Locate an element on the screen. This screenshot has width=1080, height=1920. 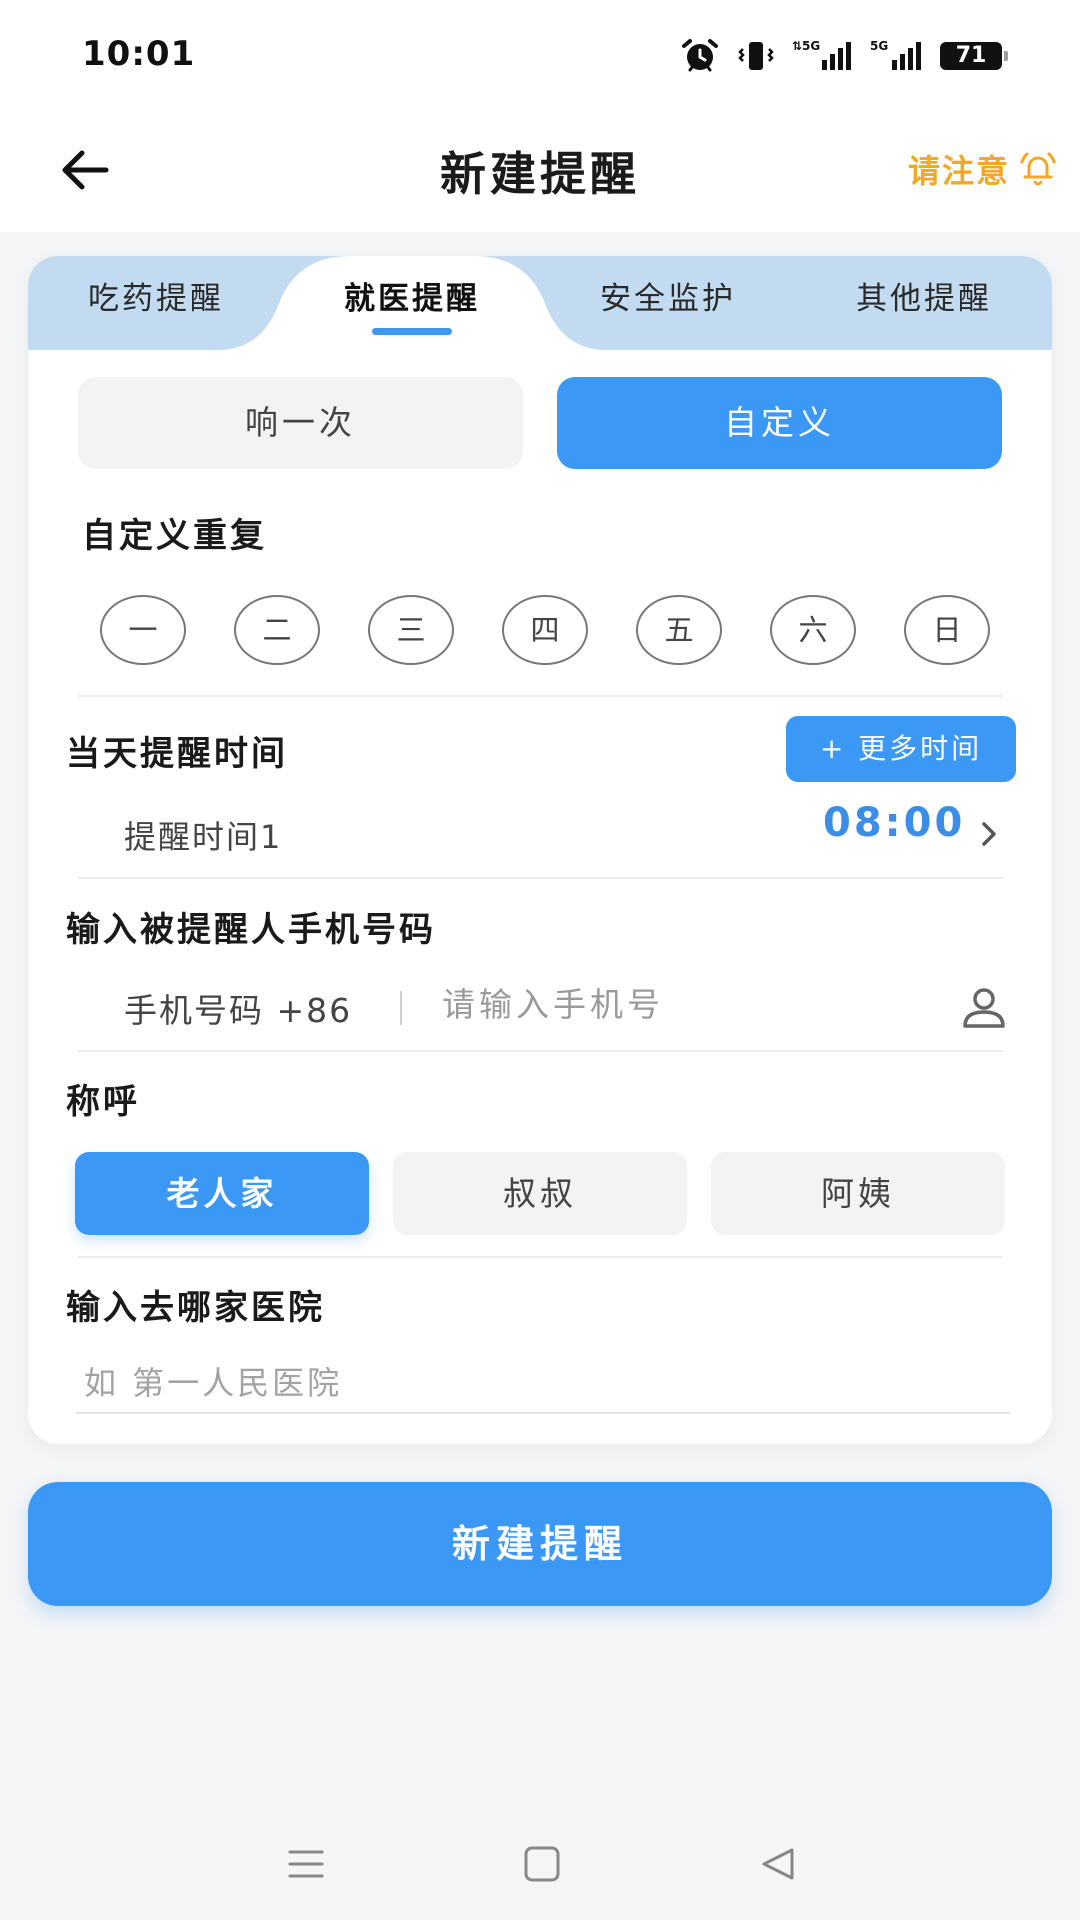
status-icons: ⇅5G 5G 71 is located at coordinates (844, 56).